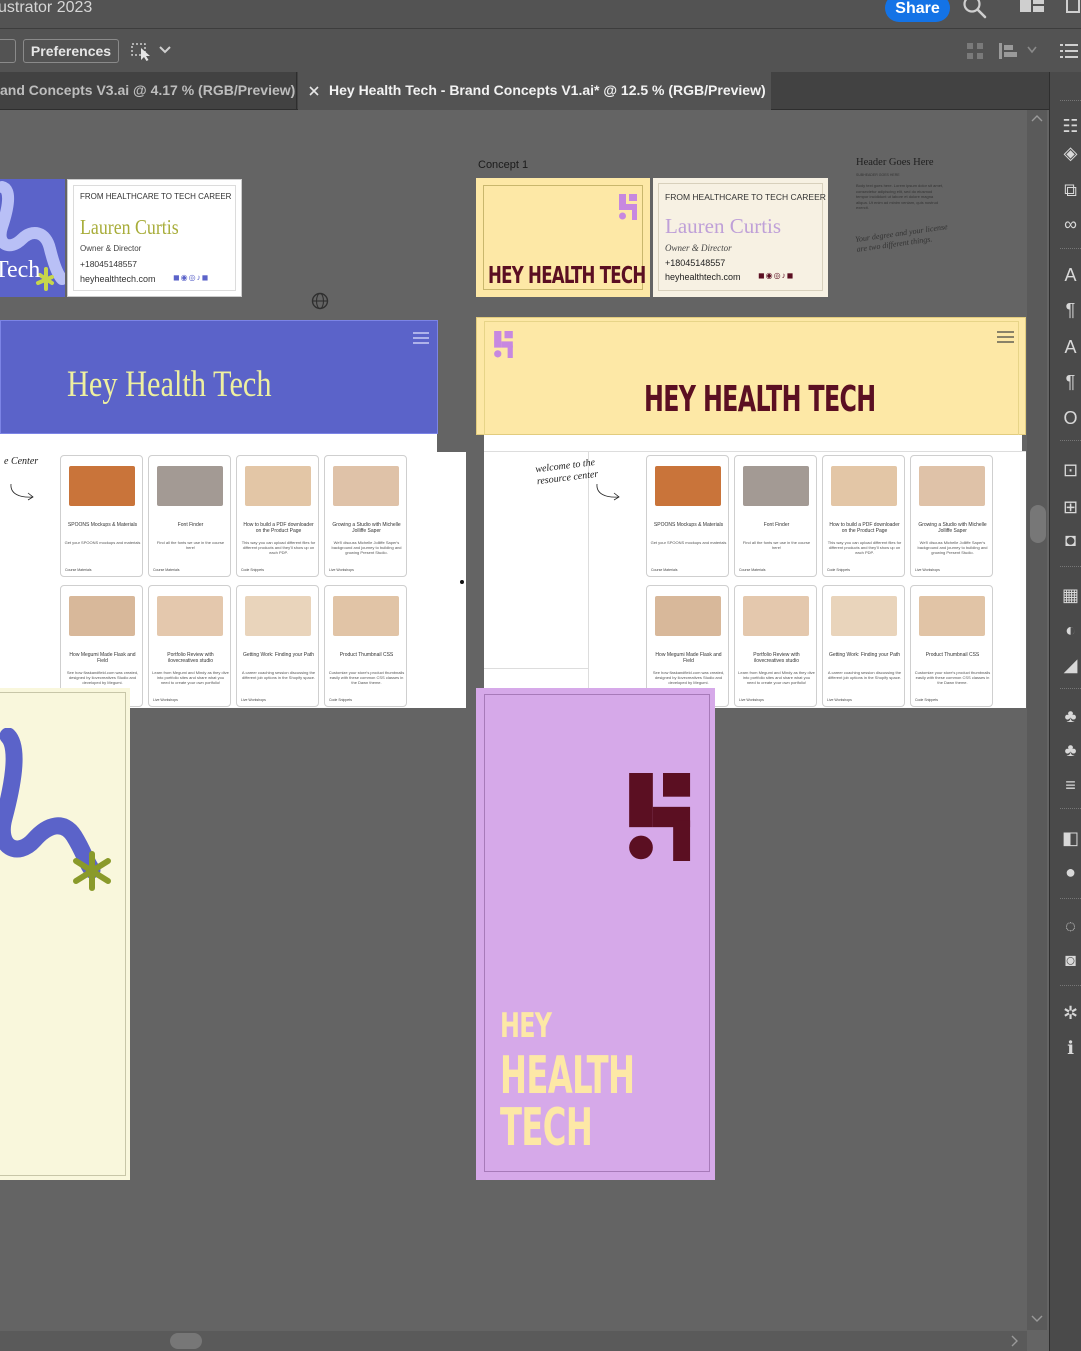  What do you see at coordinates (1073, 8) in the screenshot?
I see `panel-toggle-icon` at bounding box center [1073, 8].